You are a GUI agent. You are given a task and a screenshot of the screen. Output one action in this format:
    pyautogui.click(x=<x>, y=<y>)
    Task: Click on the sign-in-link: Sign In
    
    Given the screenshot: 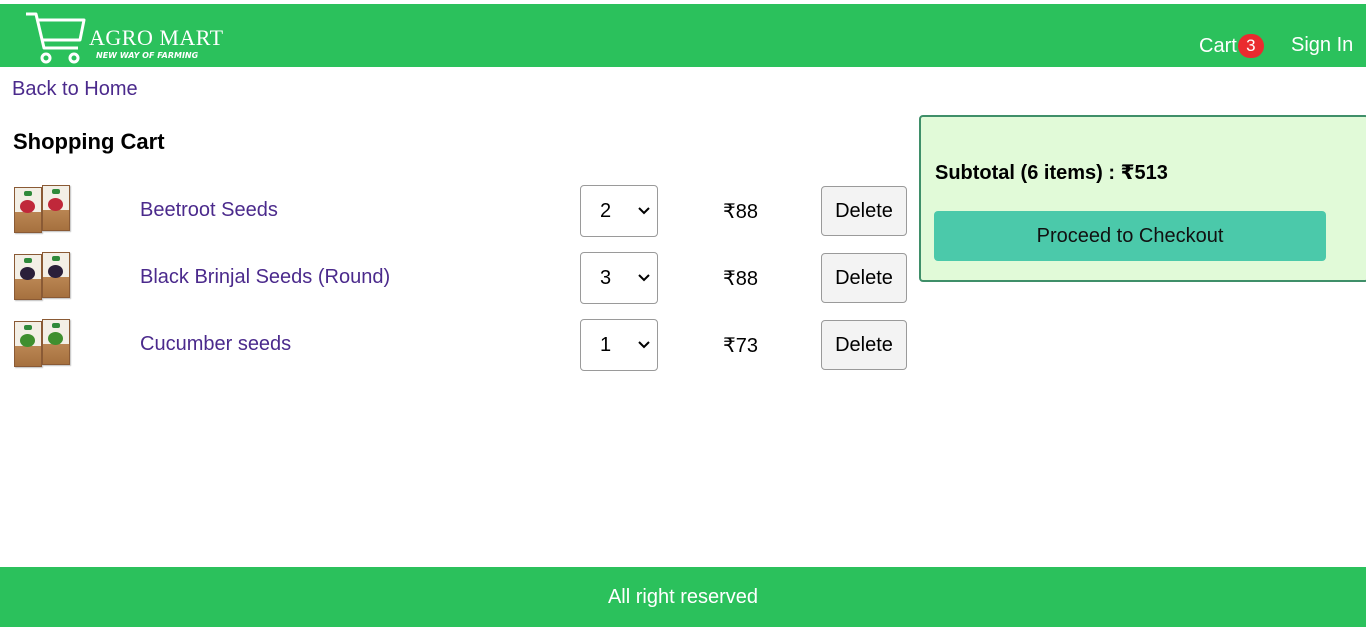 What is the action you would take?
    pyautogui.click(x=1322, y=45)
    